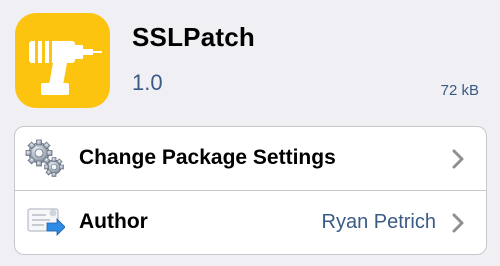 Image resolution: width=500 pixels, height=266 pixels. I want to click on gears-icon, so click(45, 159).